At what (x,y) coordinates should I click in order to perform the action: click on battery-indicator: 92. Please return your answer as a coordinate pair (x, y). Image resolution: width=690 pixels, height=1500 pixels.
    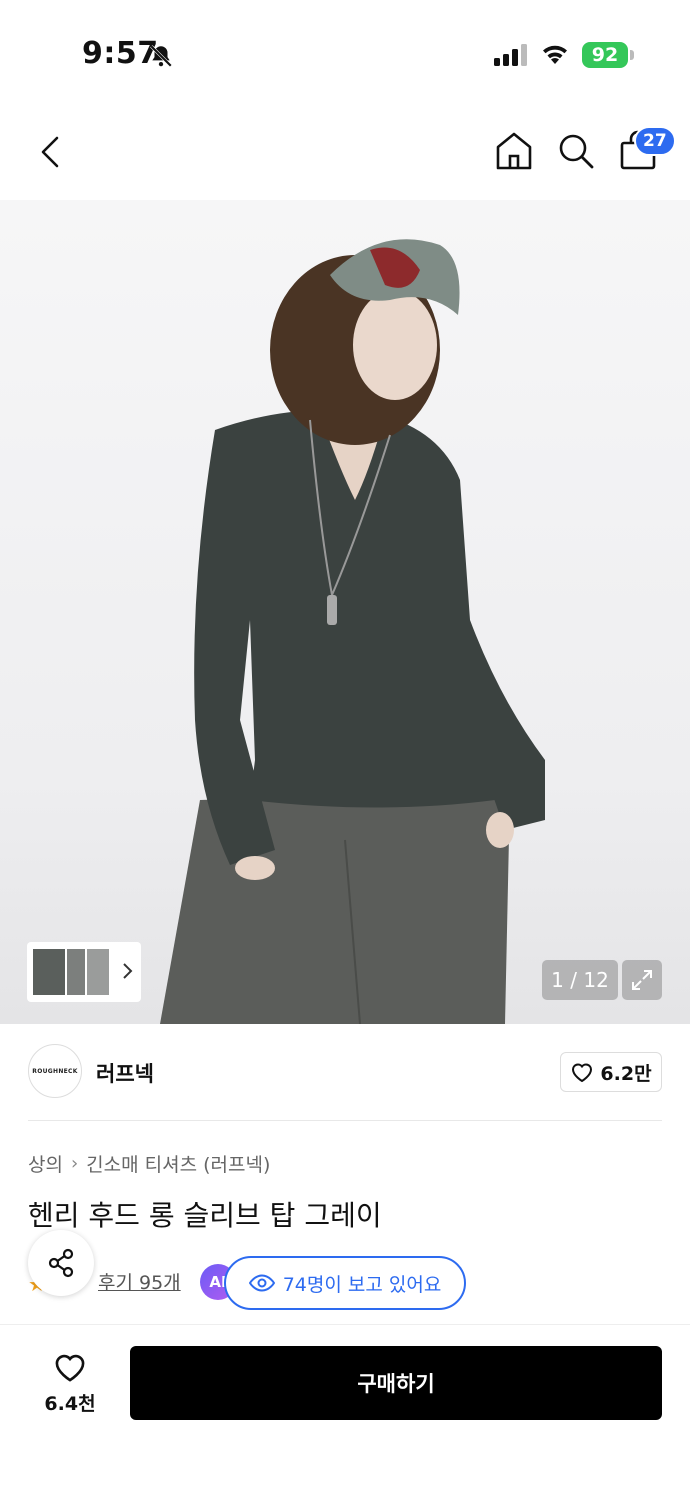
    Looking at the image, I should click on (605, 55).